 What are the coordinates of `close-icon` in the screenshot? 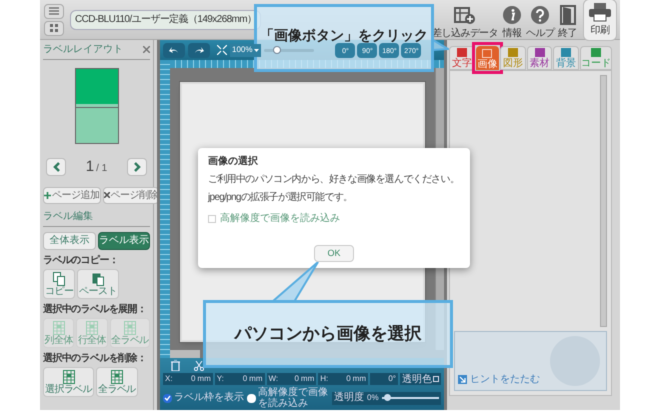 It's located at (146, 49).